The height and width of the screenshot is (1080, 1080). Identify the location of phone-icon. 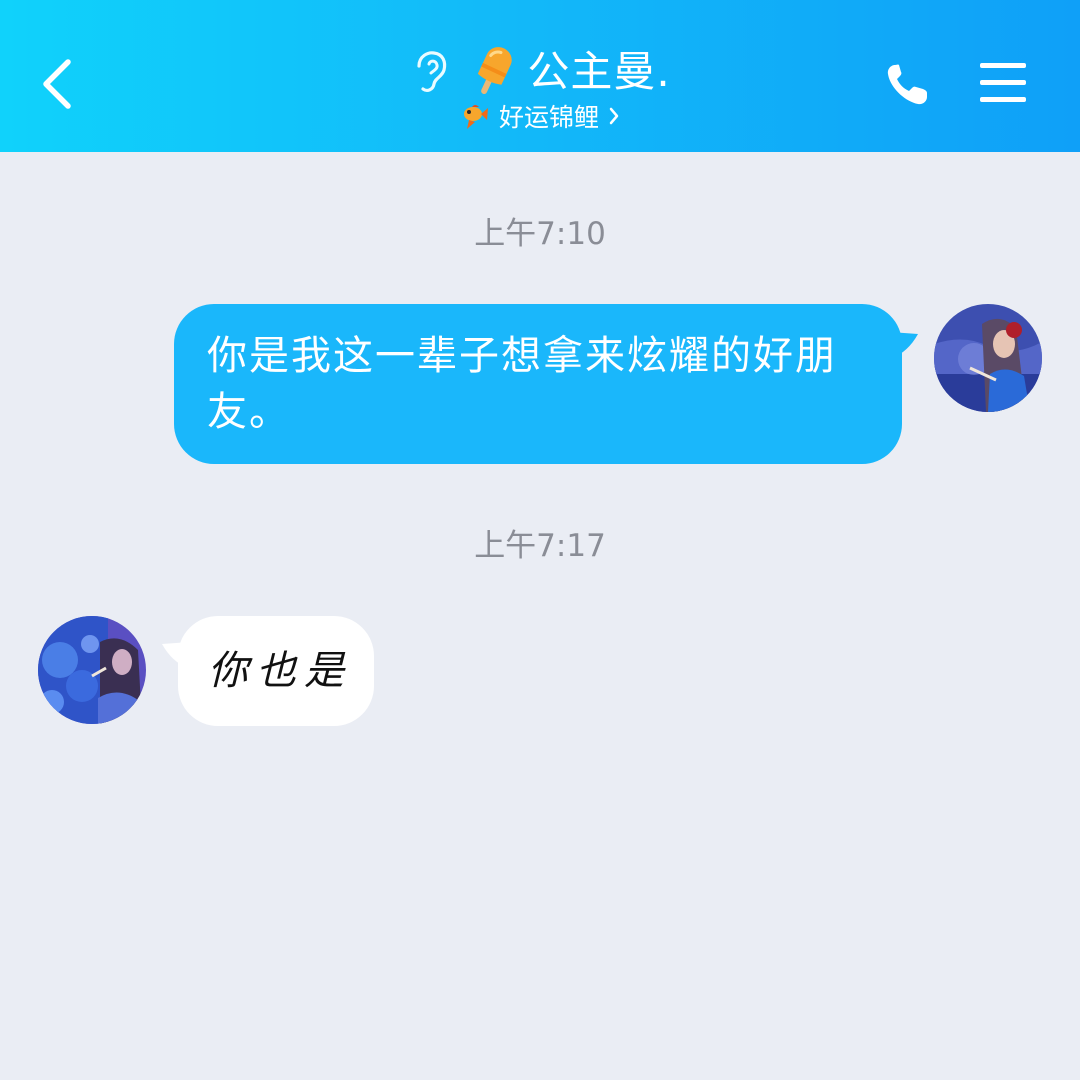
(907, 84).